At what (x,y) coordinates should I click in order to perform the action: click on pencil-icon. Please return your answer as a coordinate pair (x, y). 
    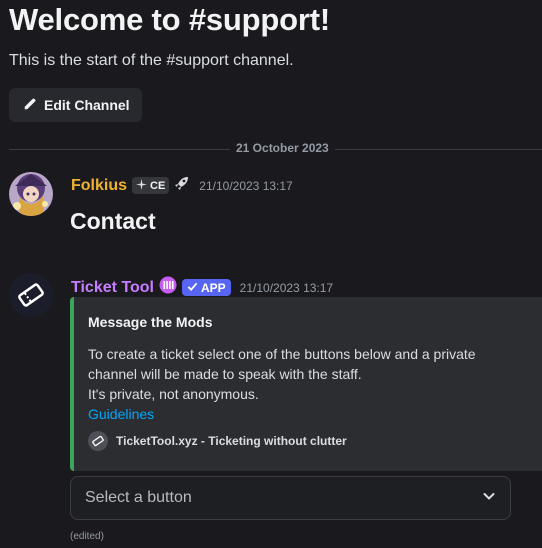
    Looking at the image, I should click on (30, 105).